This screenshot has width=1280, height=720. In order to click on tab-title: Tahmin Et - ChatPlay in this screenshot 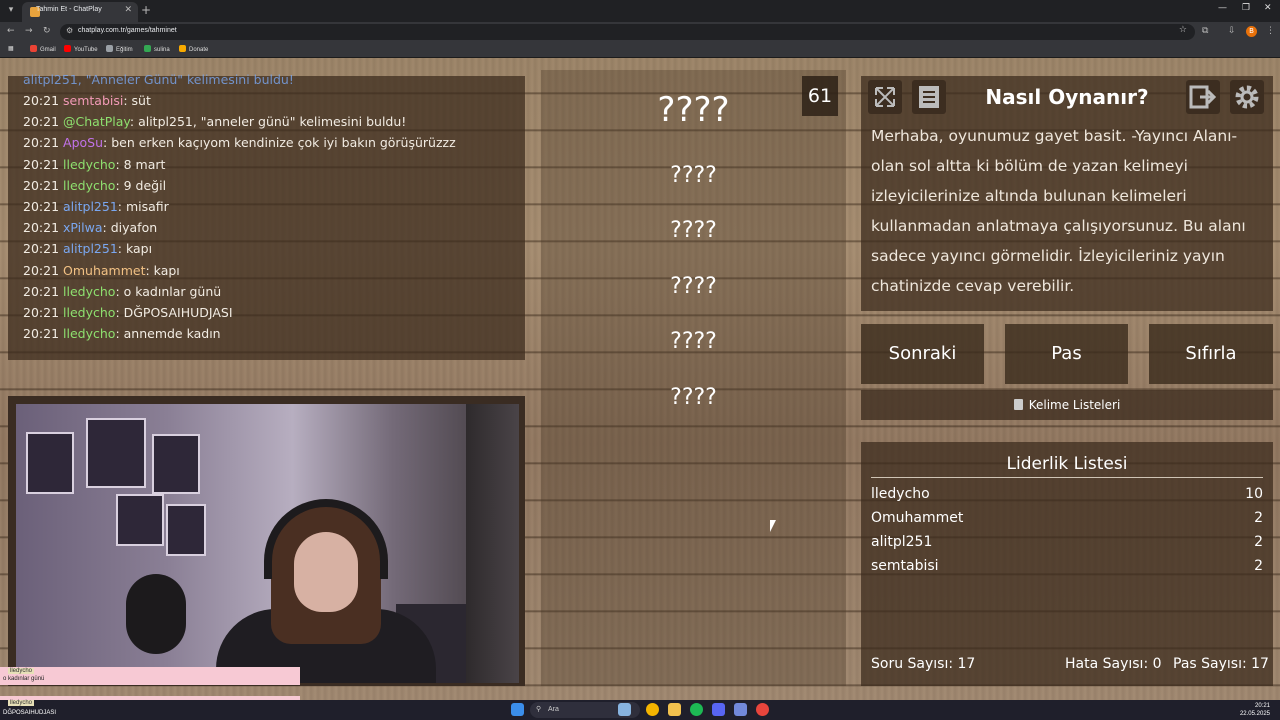, I will do `click(69, 9)`.